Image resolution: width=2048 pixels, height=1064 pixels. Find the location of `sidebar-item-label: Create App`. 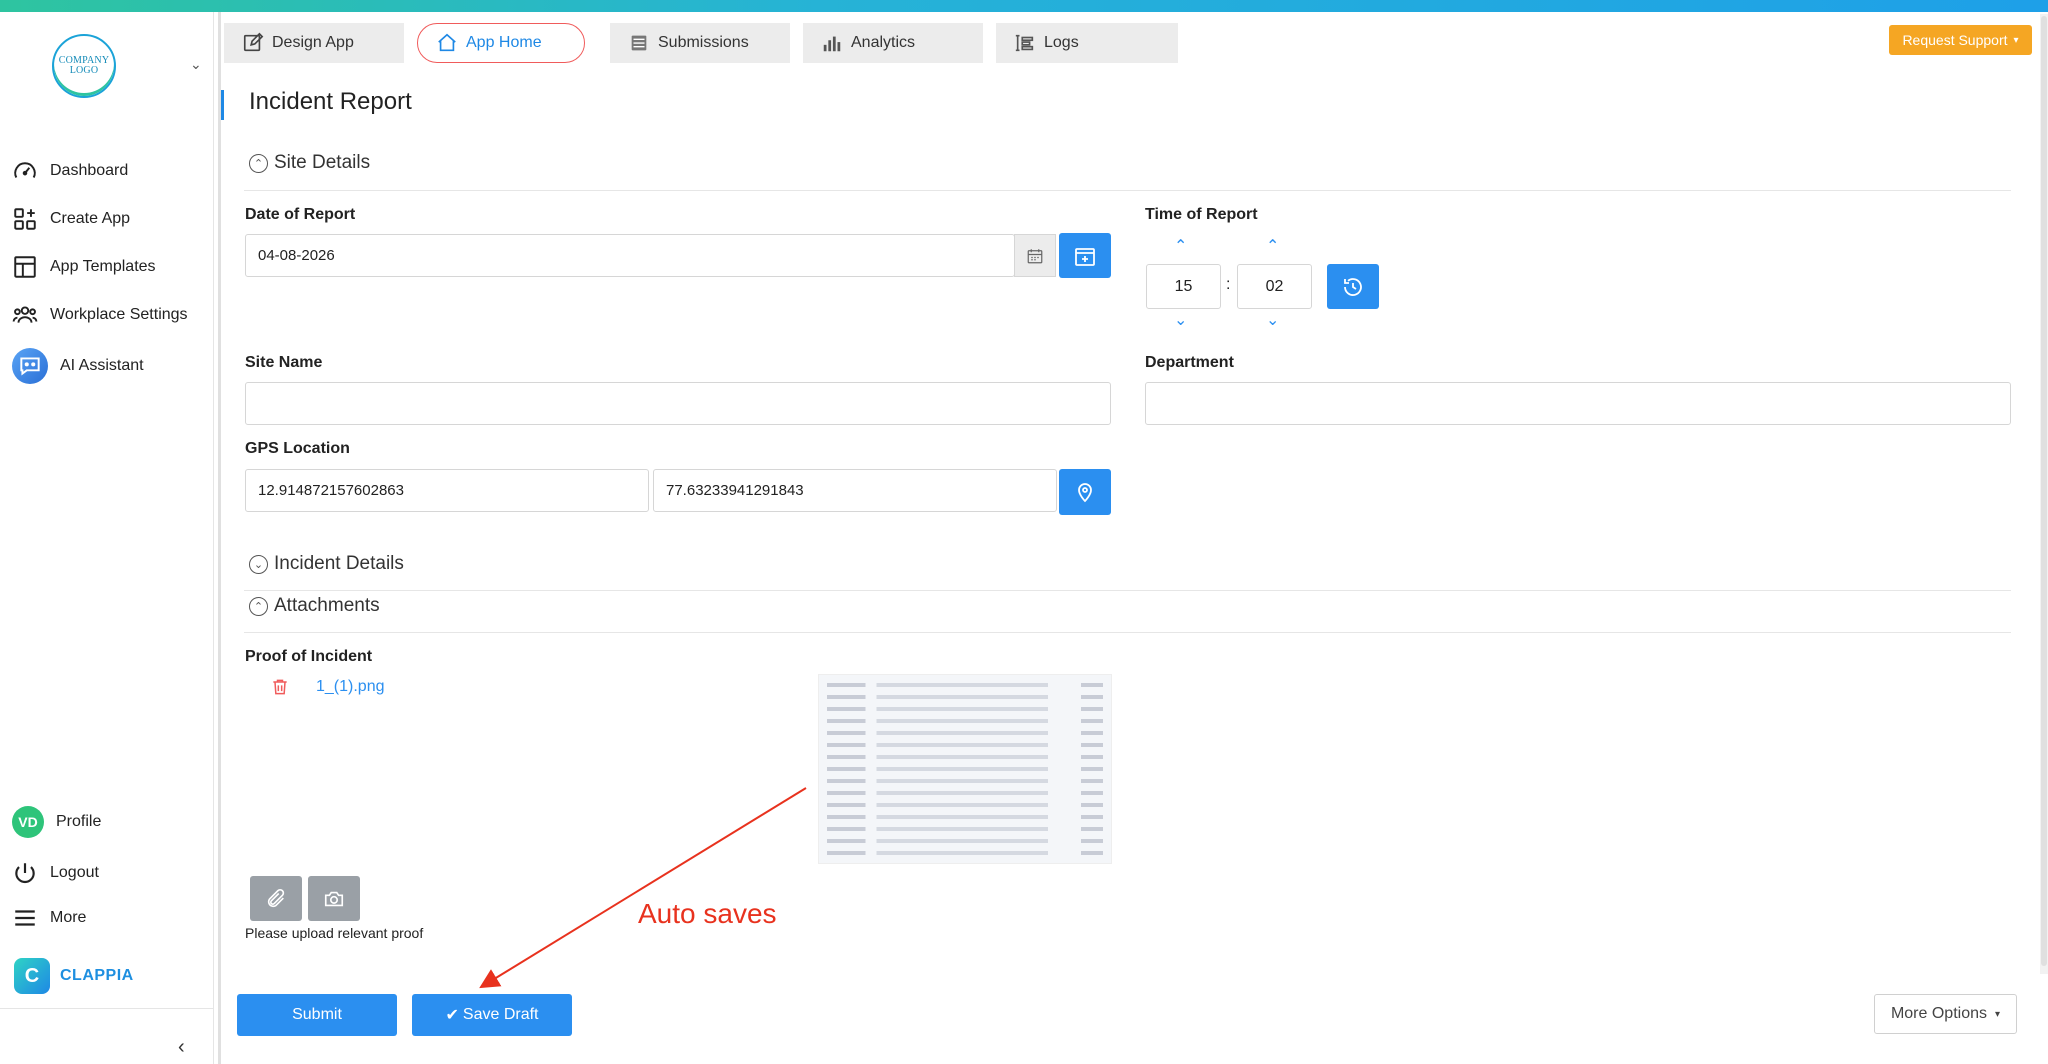

sidebar-item-label: Create App is located at coordinates (90, 218).